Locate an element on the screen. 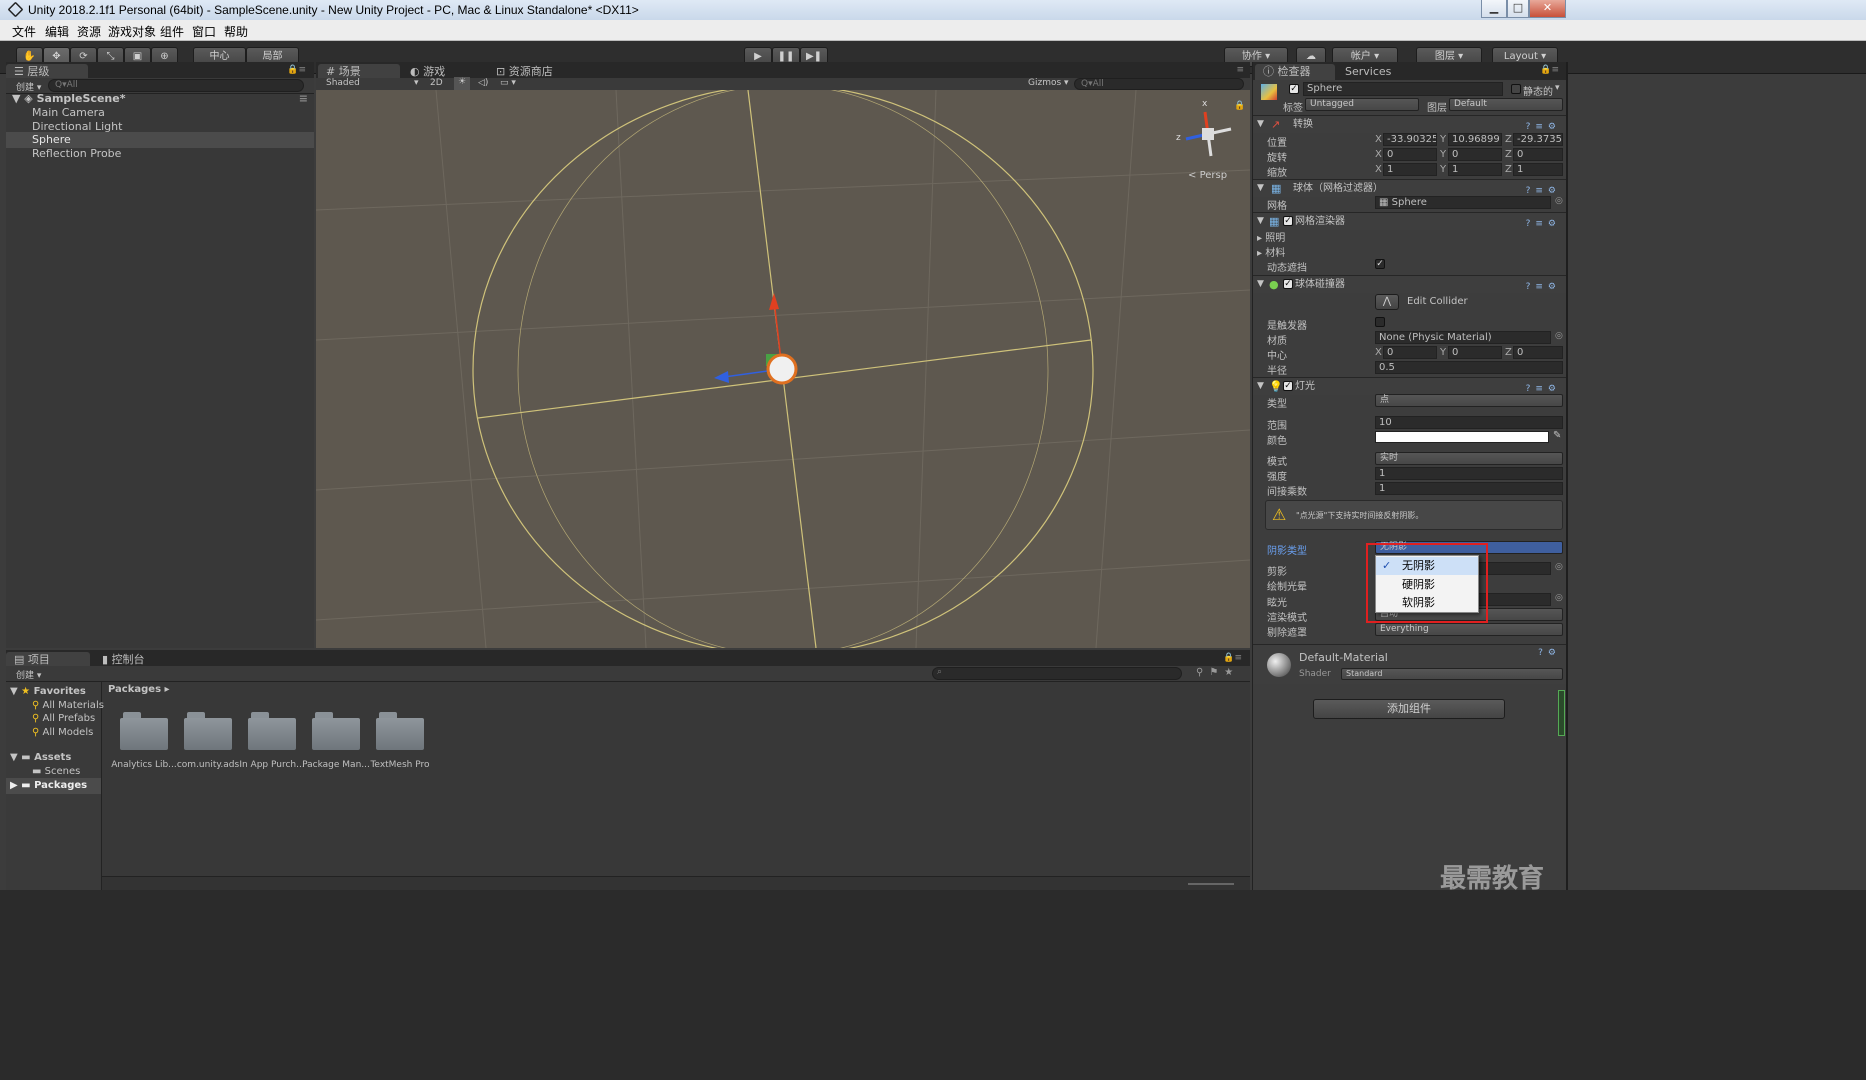  lighting-foldout: ▸ 照明 is located at coordinates (1271, 236).